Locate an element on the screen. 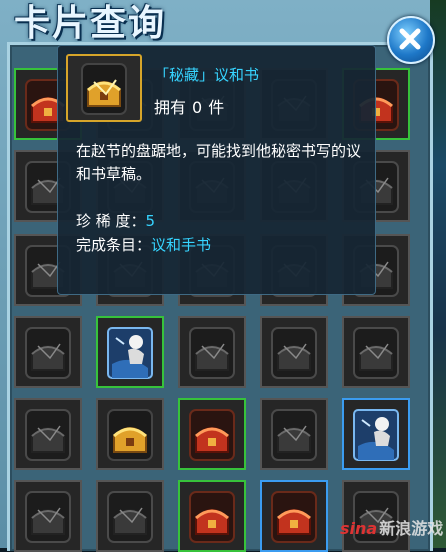 Image resolution: width=446 pixels, height=552 pixels. owned-unit: 件 is located at coordinates (216, 107).